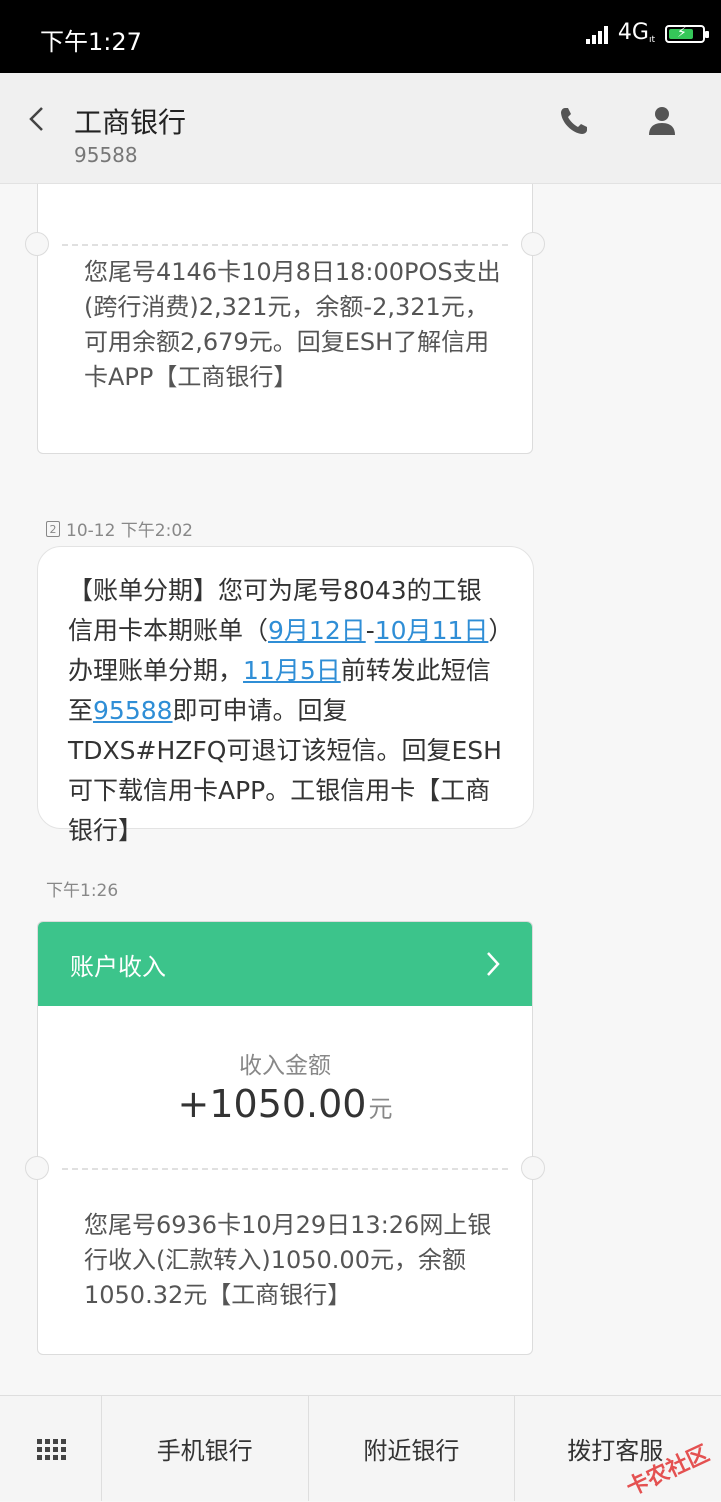 This screenshot has width=721, height=1502. Describe the element at coordinates (432, 630) in the screenshot. I see `date-link: 10月11日` at that location.